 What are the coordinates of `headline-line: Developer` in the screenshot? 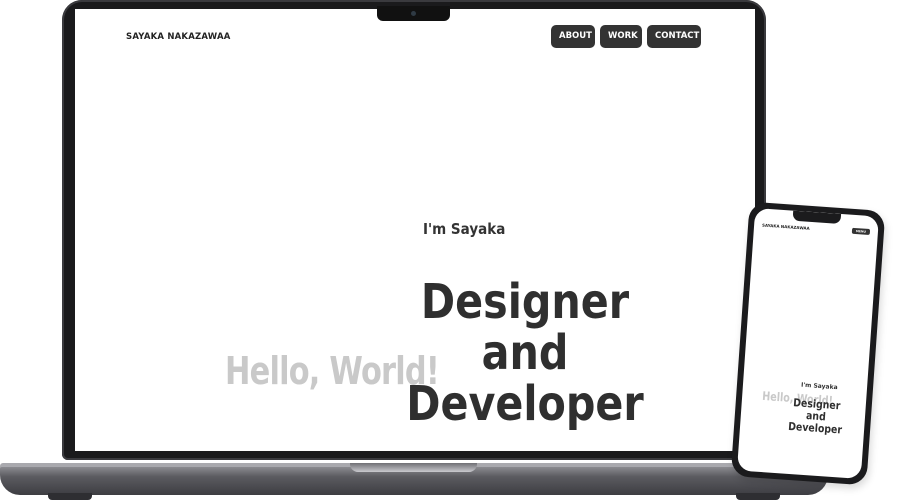 It's located at (525, 404).